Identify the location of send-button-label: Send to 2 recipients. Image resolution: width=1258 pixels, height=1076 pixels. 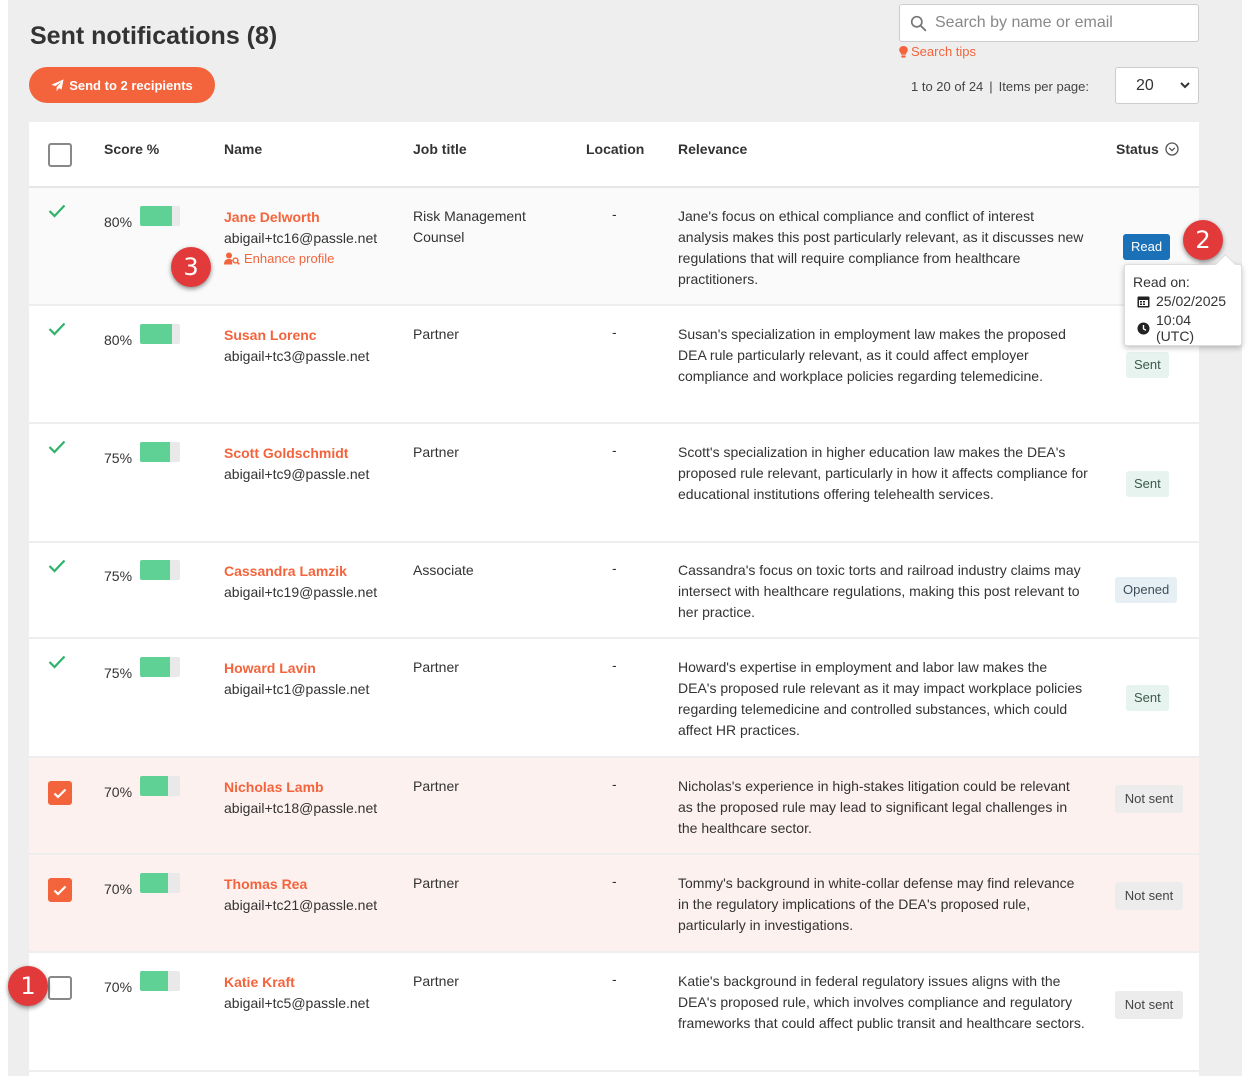
(131, 85).